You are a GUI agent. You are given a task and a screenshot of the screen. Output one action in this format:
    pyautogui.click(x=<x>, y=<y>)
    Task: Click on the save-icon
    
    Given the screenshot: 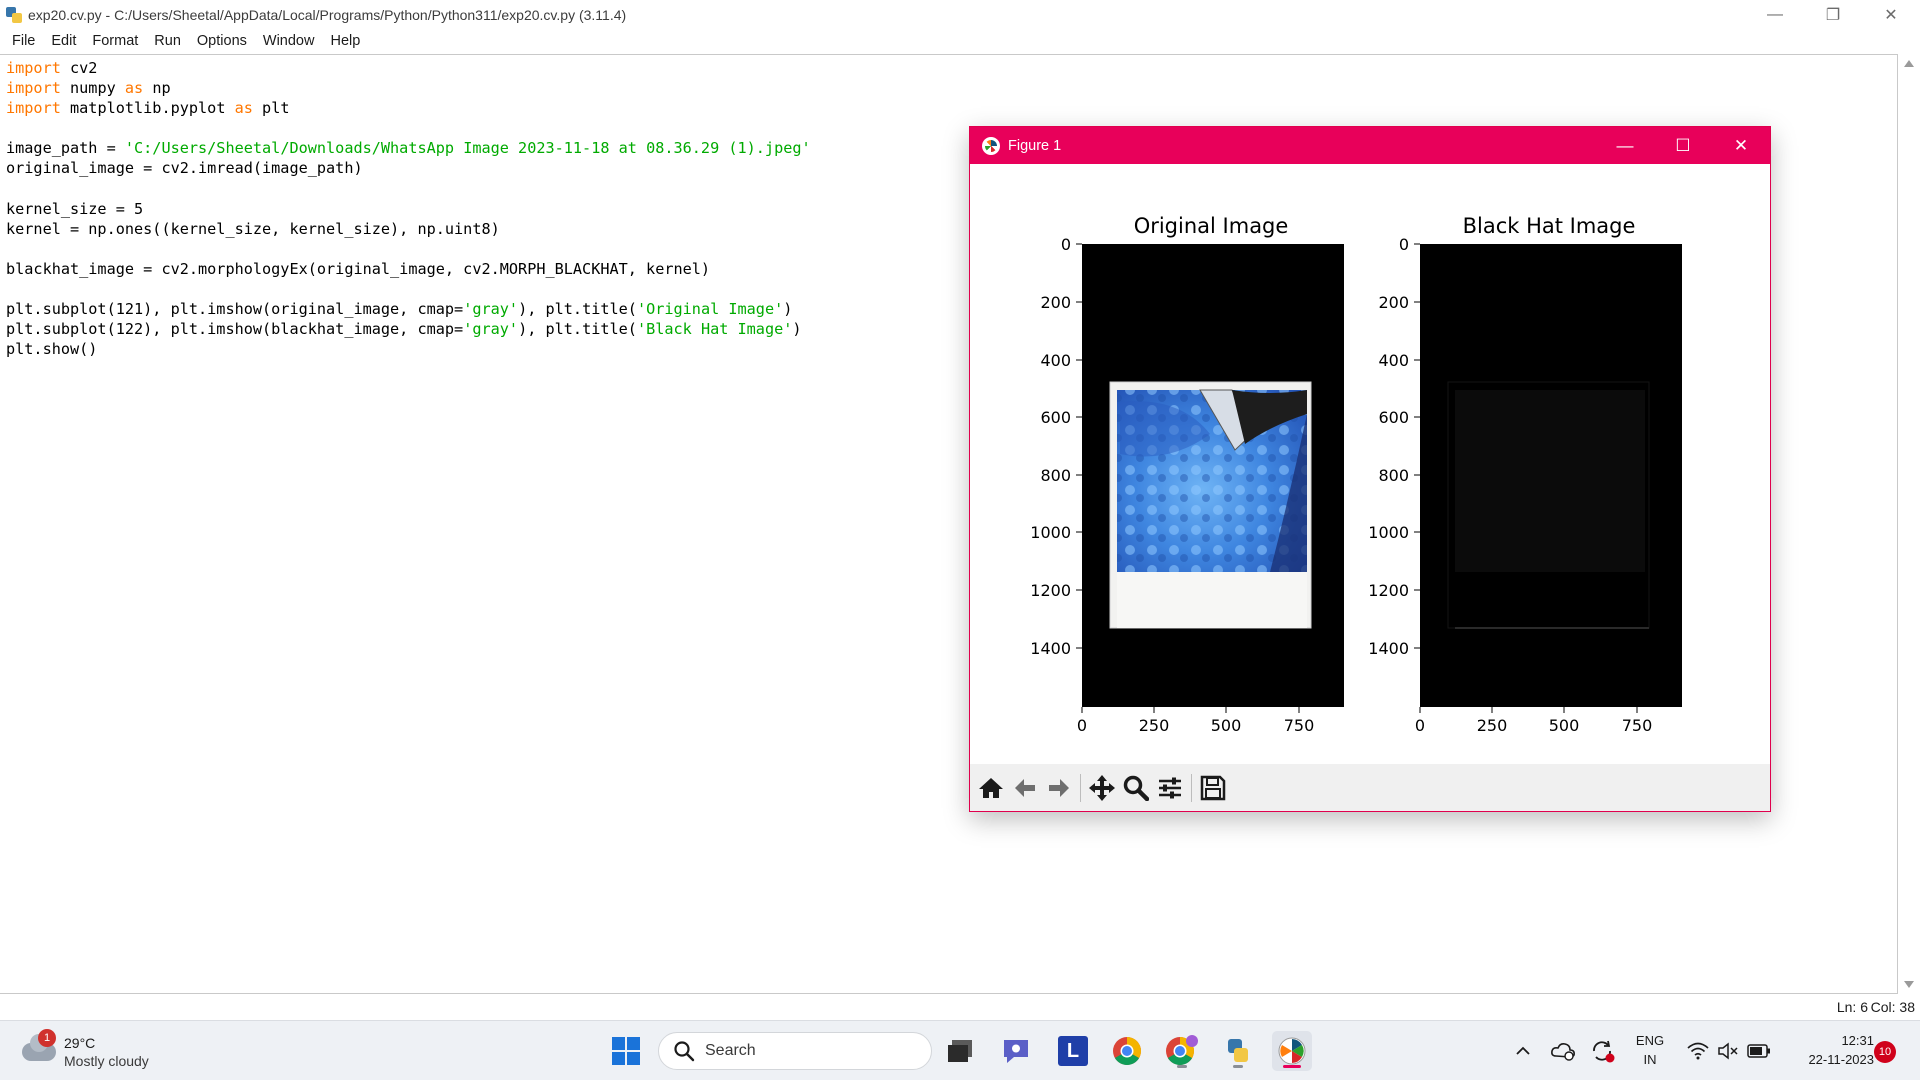 What is the action you would take?
    pyautogui.click(x=1213, y=788)
    